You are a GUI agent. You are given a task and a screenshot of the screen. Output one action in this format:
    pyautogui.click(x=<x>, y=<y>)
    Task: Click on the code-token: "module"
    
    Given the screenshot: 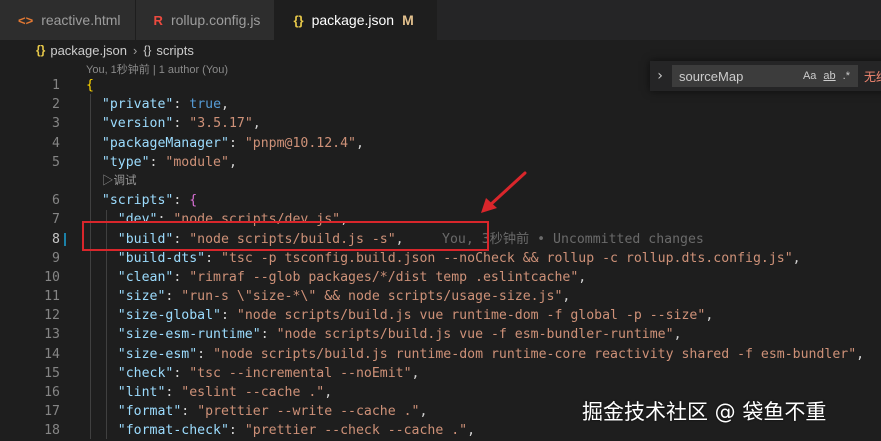 What is the action you would take?
    pyautogui.click(x=197, y=162)
    